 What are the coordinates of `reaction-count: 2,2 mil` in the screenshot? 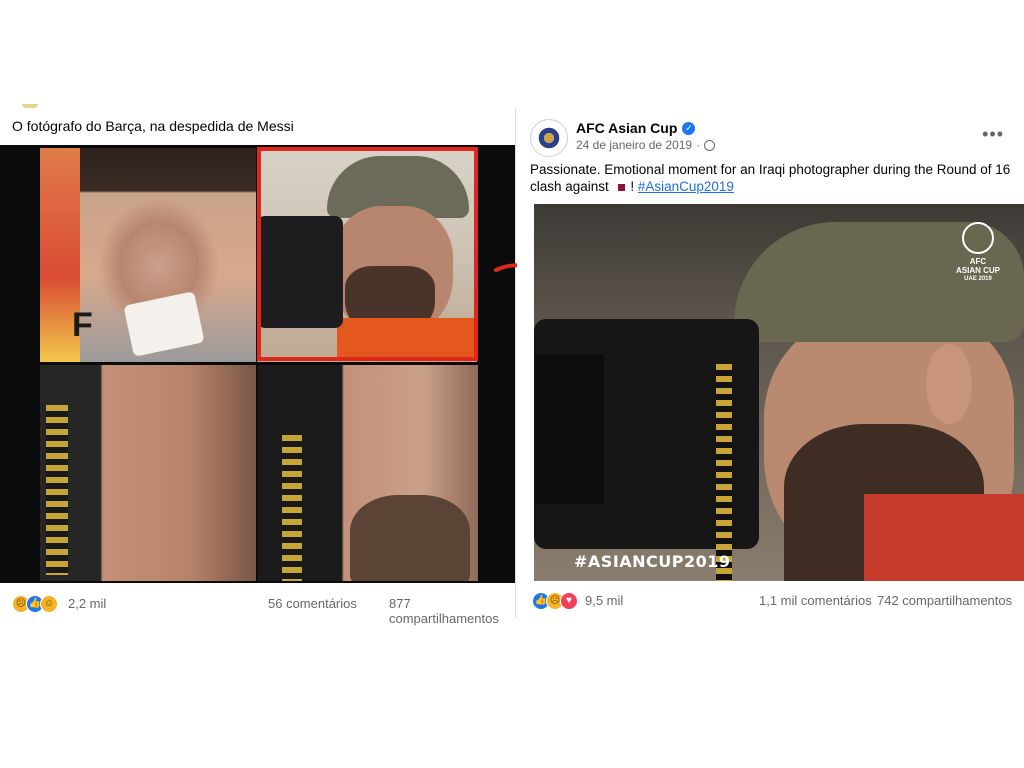 It's located at (87, 603).